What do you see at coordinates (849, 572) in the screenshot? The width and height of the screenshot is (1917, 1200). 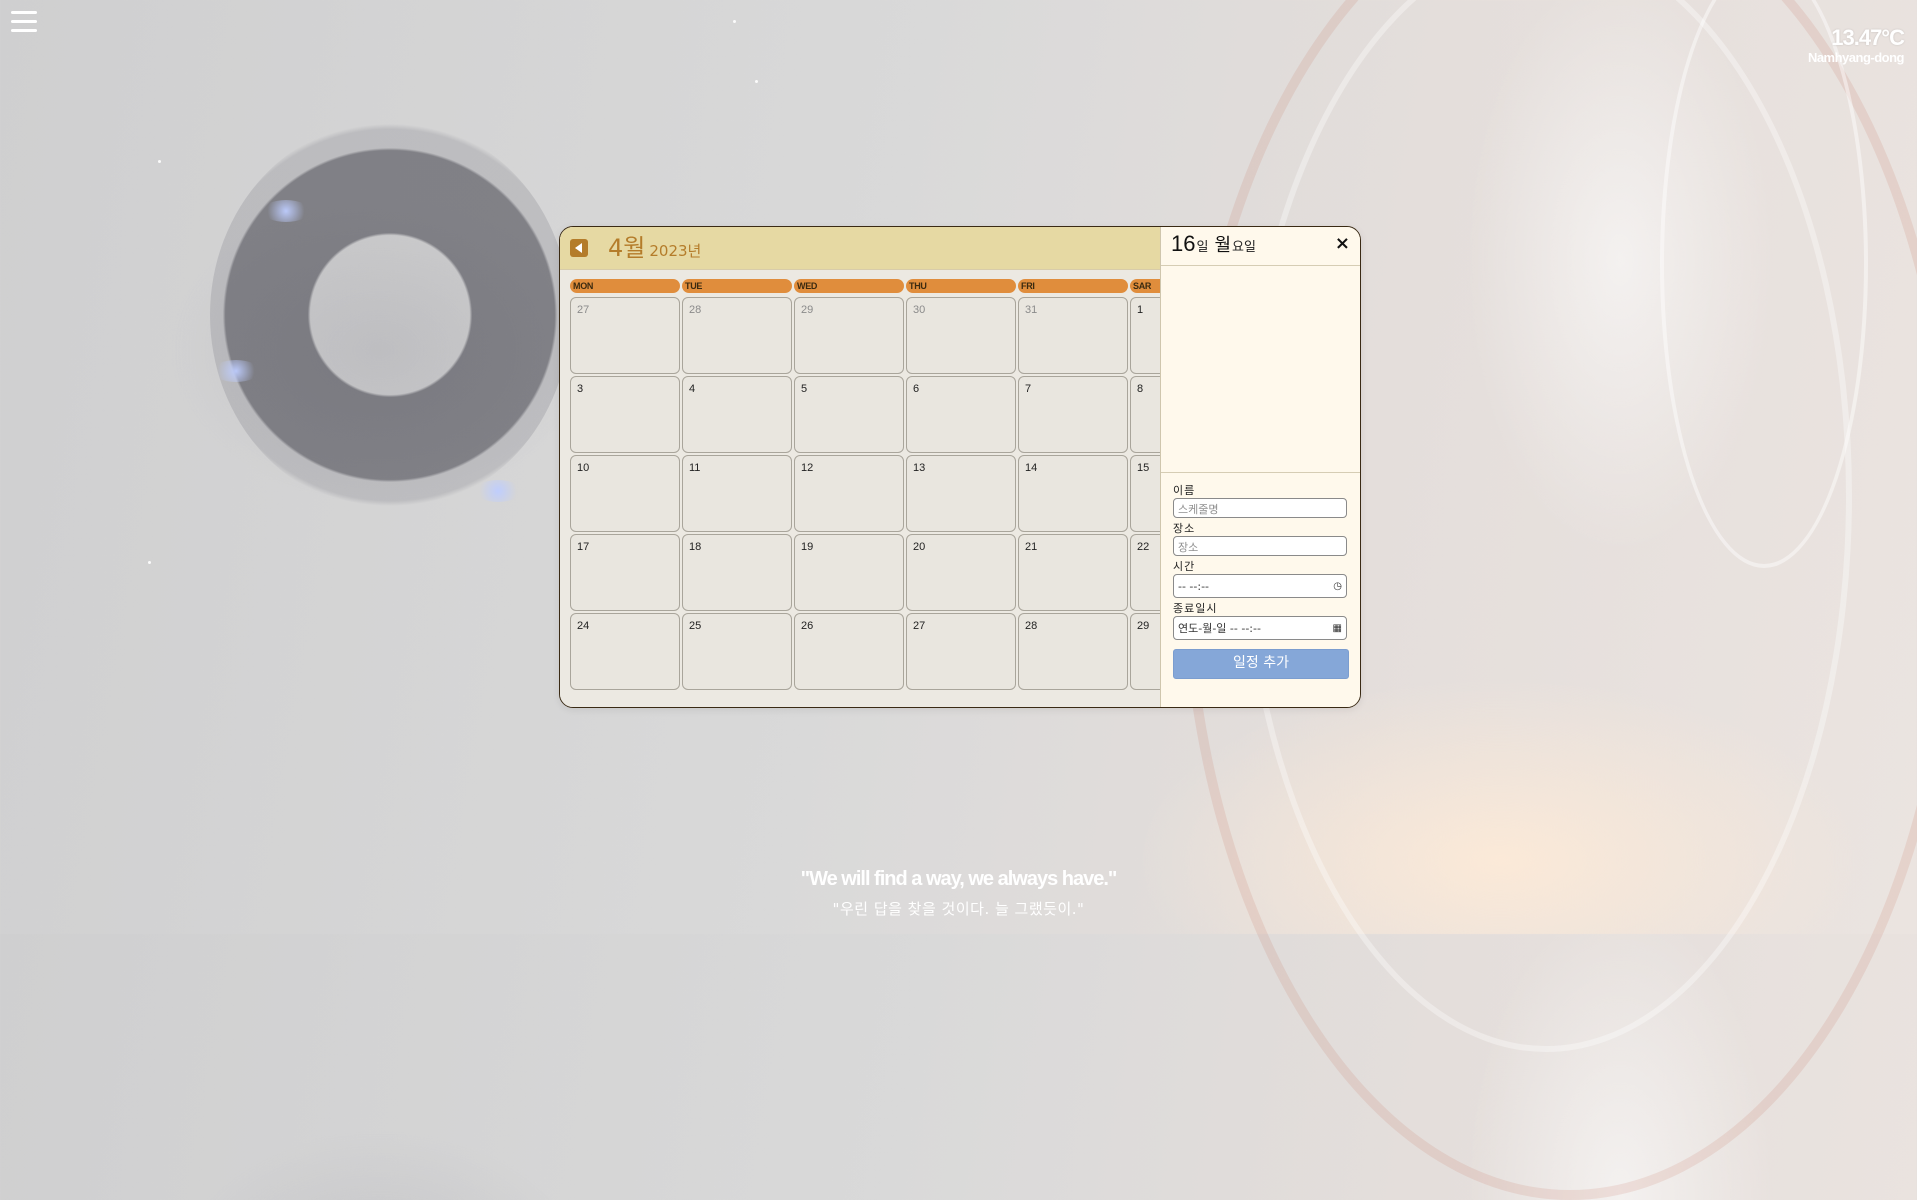 I see `day-cell: 19` at bounding box center [849, 572].